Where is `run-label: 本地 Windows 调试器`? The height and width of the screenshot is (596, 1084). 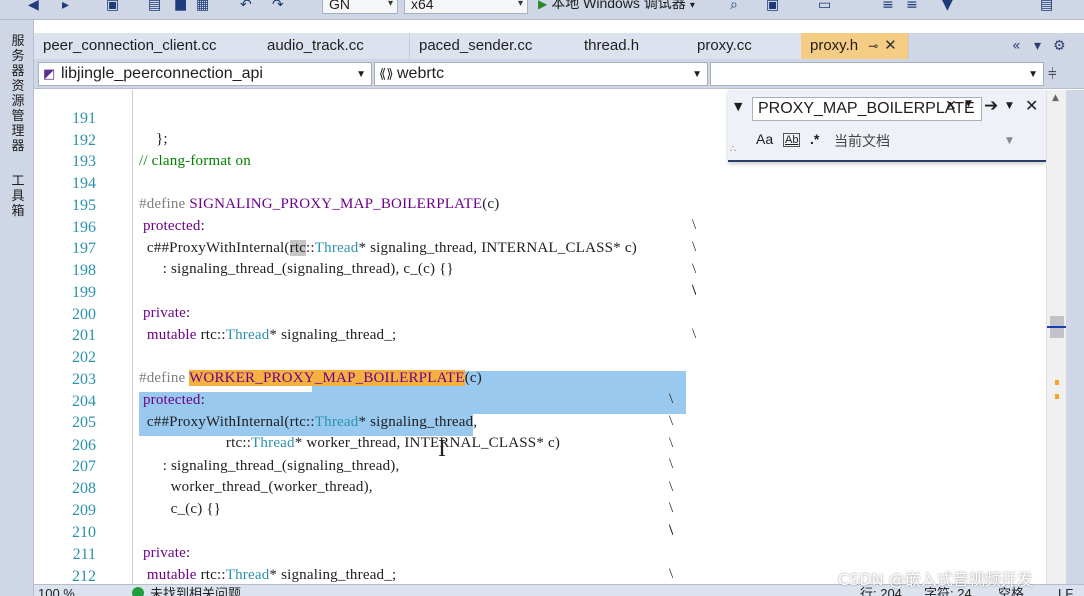
run-label: 本地 Windows 调试器 is located at coordinates (618, 5).